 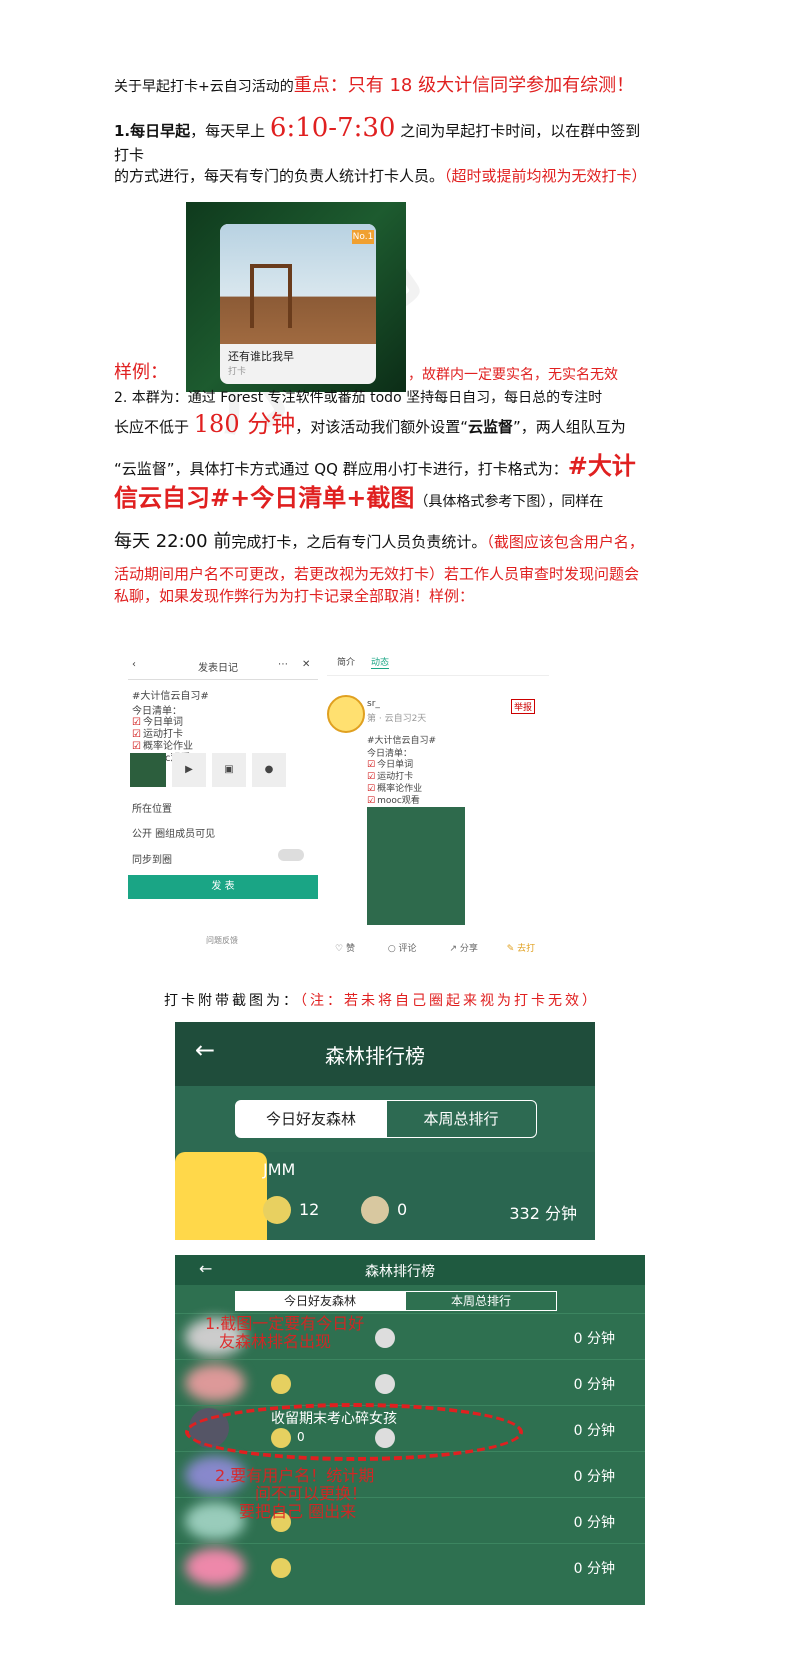 What do you see at coordinates (283, 664) in the screenshot?
I see `more-icon: ⋯` at bounding box center [283, 664].